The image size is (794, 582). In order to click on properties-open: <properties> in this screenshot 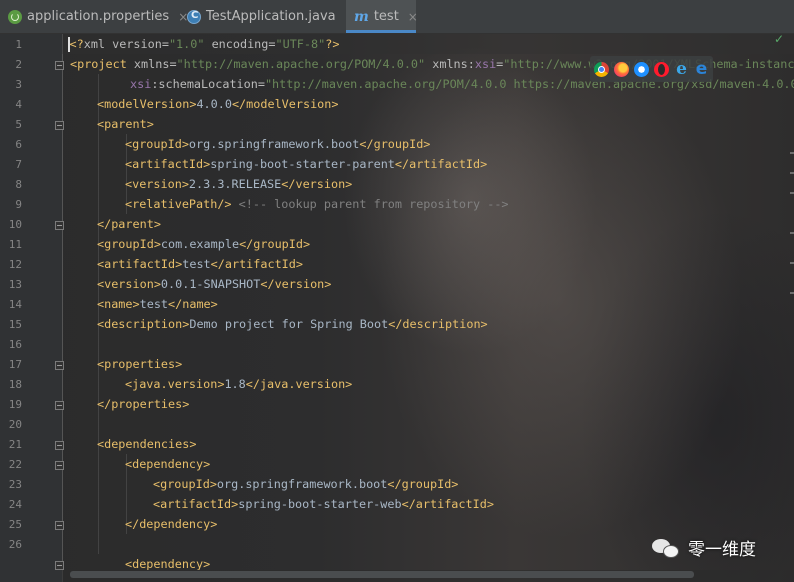, I will do `click(140, 364)`.